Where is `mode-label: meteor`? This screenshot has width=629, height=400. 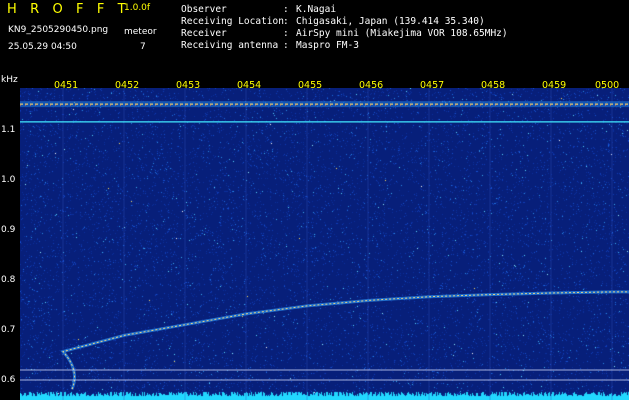 mode-label: meteor is located at coordinates (140, 32).